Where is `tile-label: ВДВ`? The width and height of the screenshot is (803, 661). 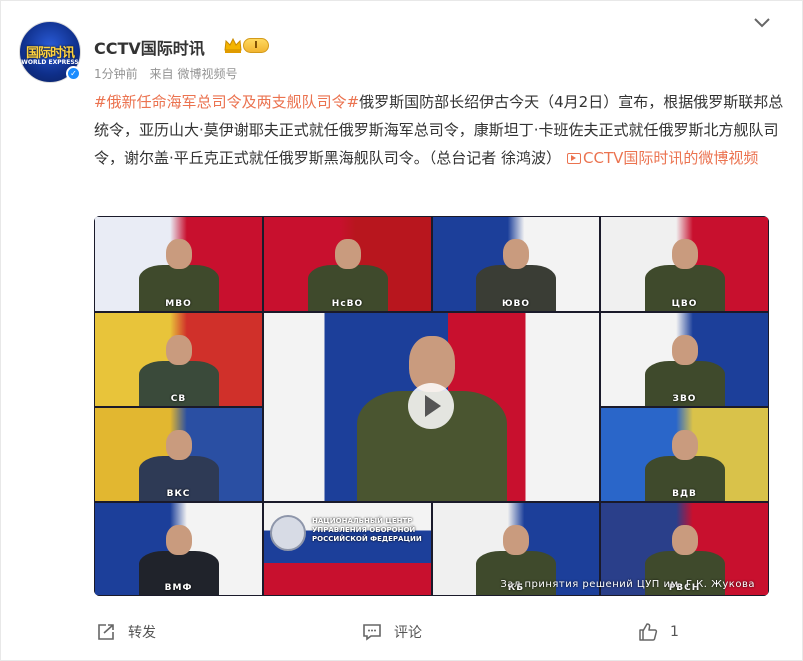 tile-label: ВДВ is located at coordinates (684, 494).